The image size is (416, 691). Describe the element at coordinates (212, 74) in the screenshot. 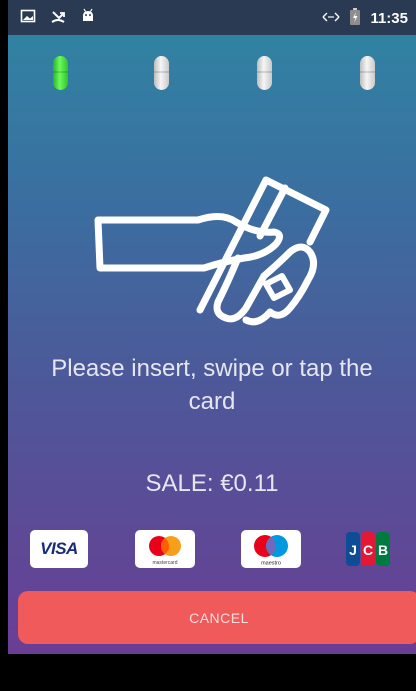

I see `progress-indicators` at that location.